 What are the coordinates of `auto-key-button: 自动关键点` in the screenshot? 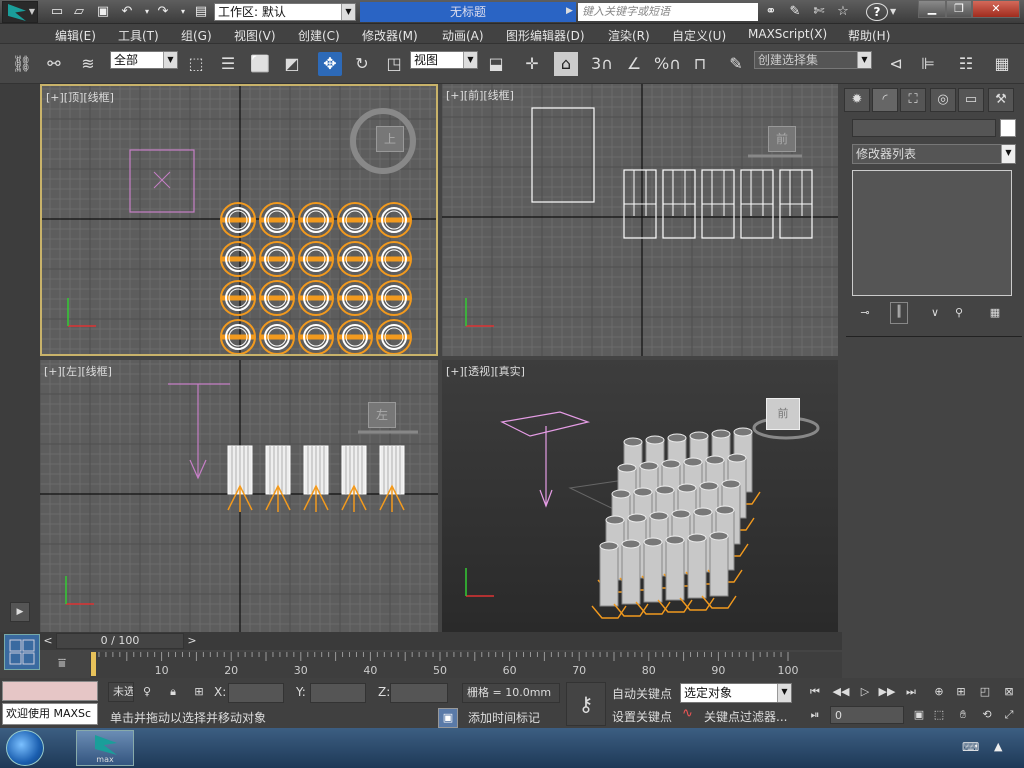 It's located at (642, 693).